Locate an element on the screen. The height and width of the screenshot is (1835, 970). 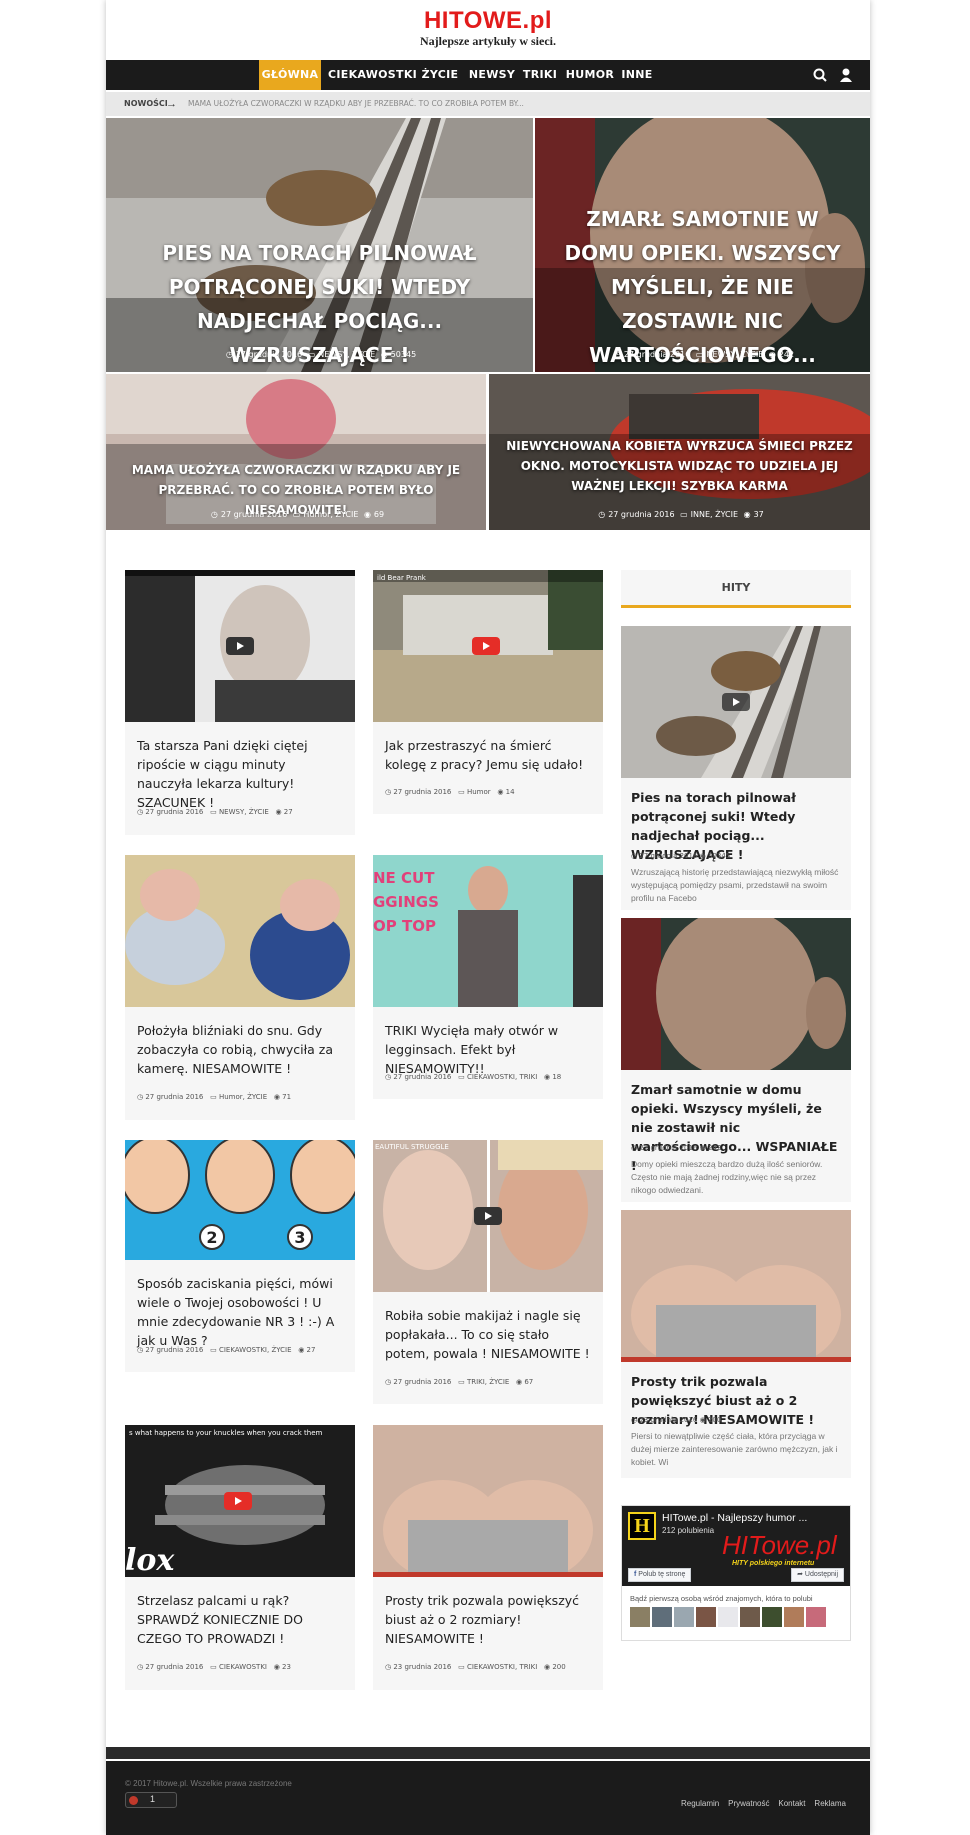
article-thumbnail: NE CUT GGINGS OP TOP is located at coordinates (488, 931).